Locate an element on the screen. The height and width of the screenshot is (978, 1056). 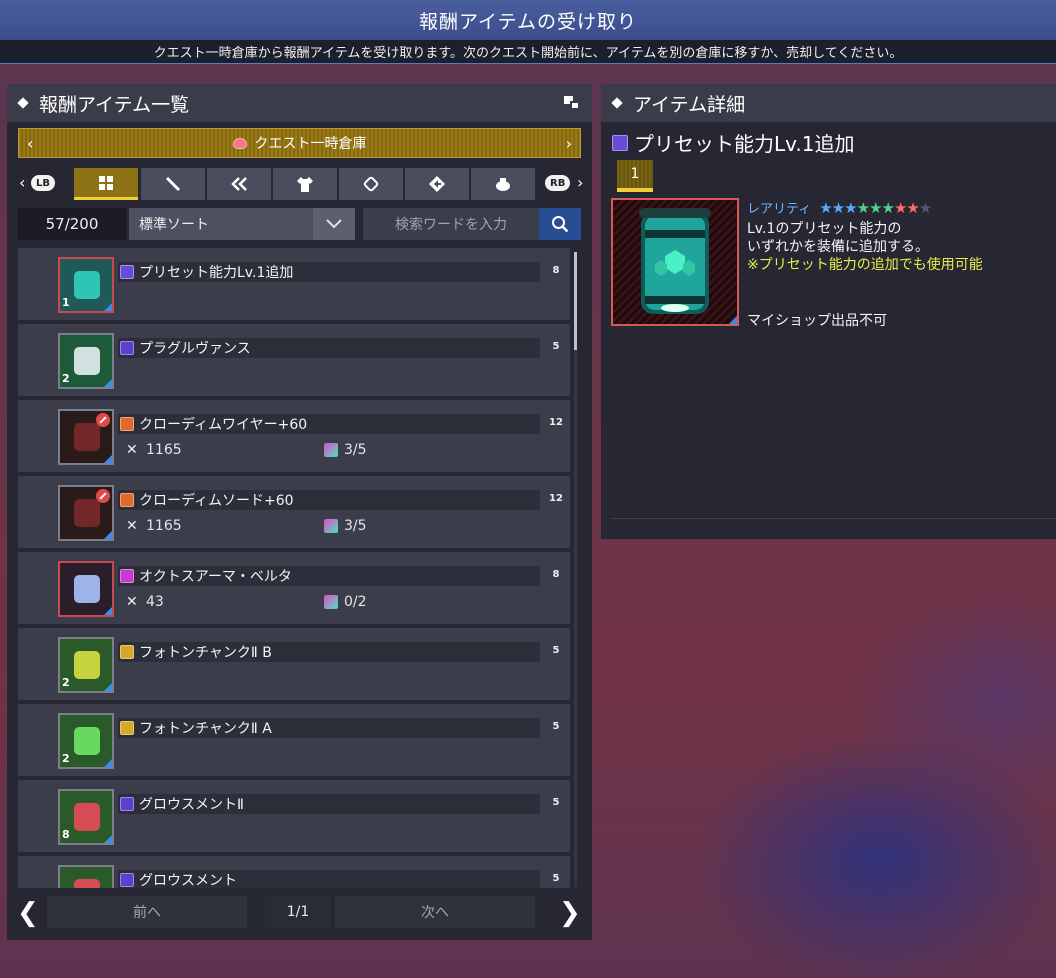
rb-button: RB is located at coordinates (558, 183).